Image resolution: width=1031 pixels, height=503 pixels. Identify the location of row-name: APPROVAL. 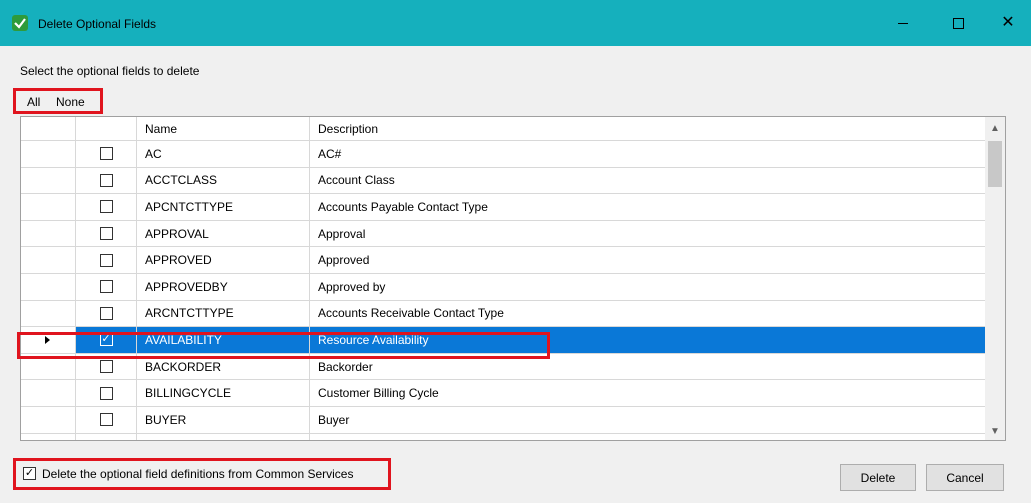
(223, 233).